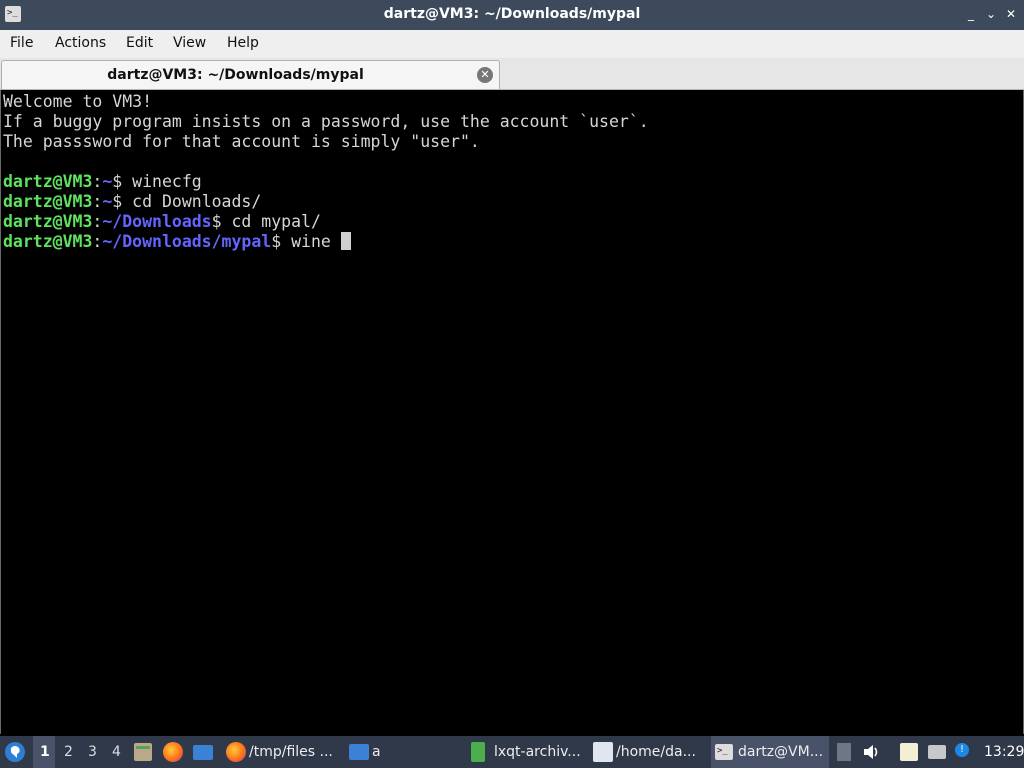  Describe the element at coordinates (235, 75) in the screenshot. I see `tab-label: dartz@VM3: ~/Downloads/mypal` at that location.